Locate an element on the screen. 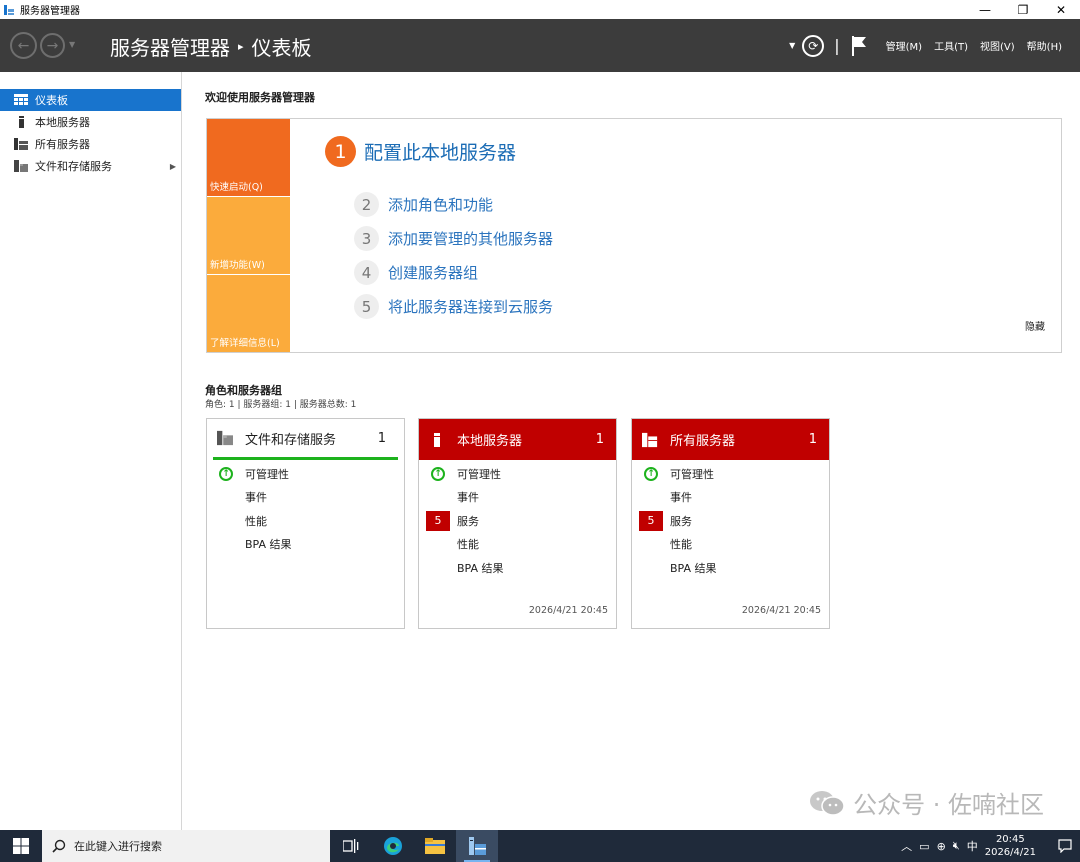 The image size is (1080, 862). step-add-servers: 3 添加要管理的其他服务器 is located at coordinates (453, 238).